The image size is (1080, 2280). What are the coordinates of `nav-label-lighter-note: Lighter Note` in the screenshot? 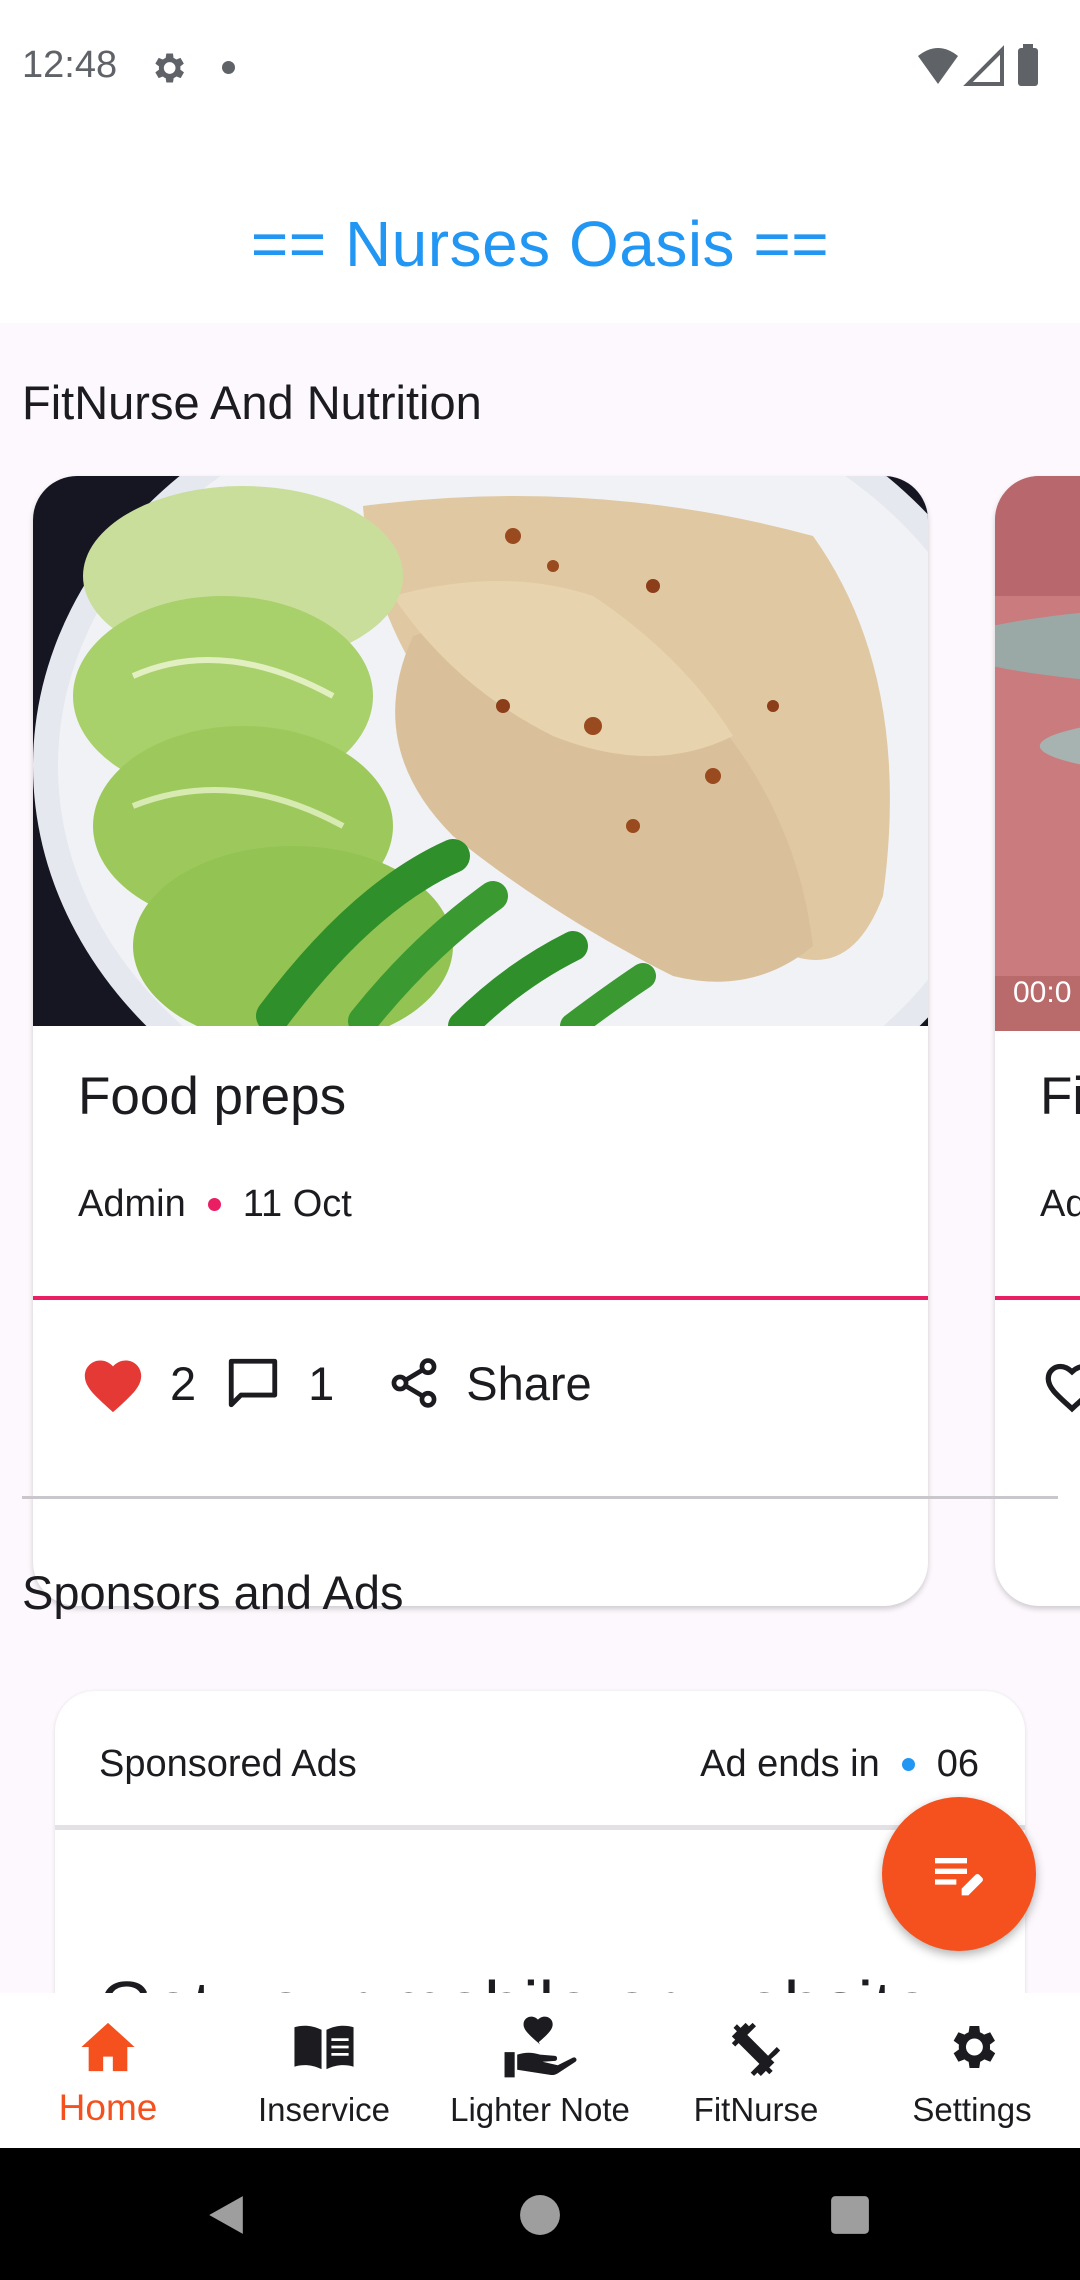 It's located at (540, 2109).